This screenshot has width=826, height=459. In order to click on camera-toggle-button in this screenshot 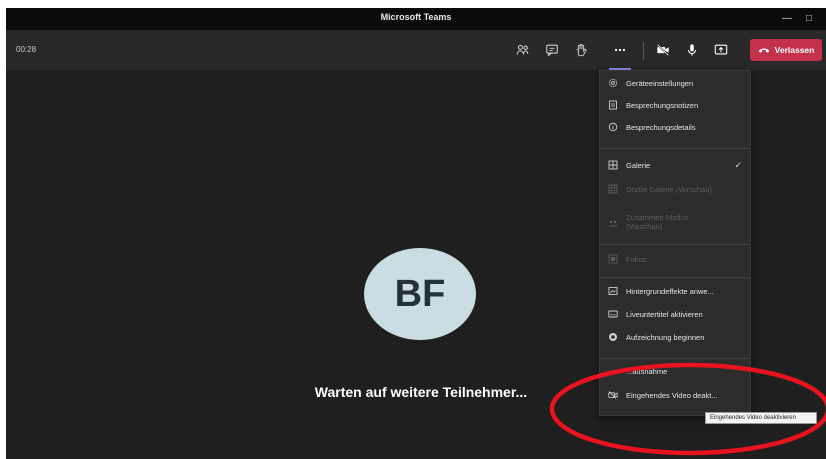, I will do `click(663, 50)`.